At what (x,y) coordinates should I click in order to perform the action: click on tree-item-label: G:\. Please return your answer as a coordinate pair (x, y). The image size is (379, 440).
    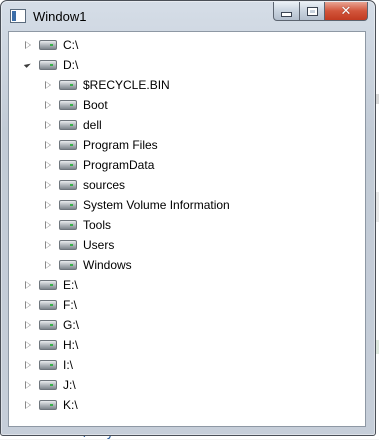
    Looking at the image, I should click on (71, 325).